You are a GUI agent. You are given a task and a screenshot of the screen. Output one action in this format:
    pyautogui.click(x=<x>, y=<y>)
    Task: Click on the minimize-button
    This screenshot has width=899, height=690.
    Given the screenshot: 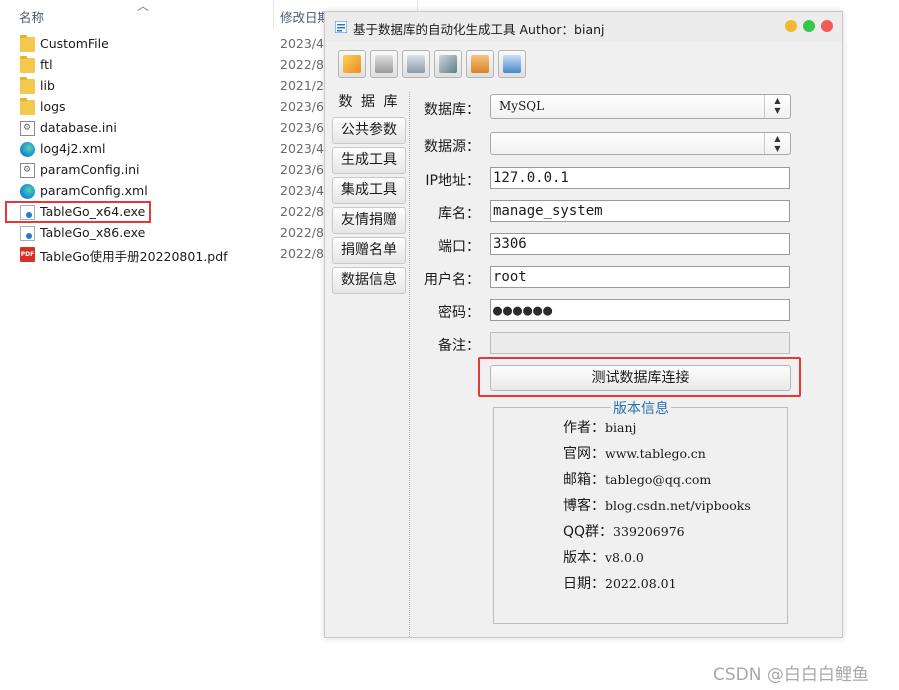 What is the action you would take?
    pyautogui.click(x=791, y=26)
    